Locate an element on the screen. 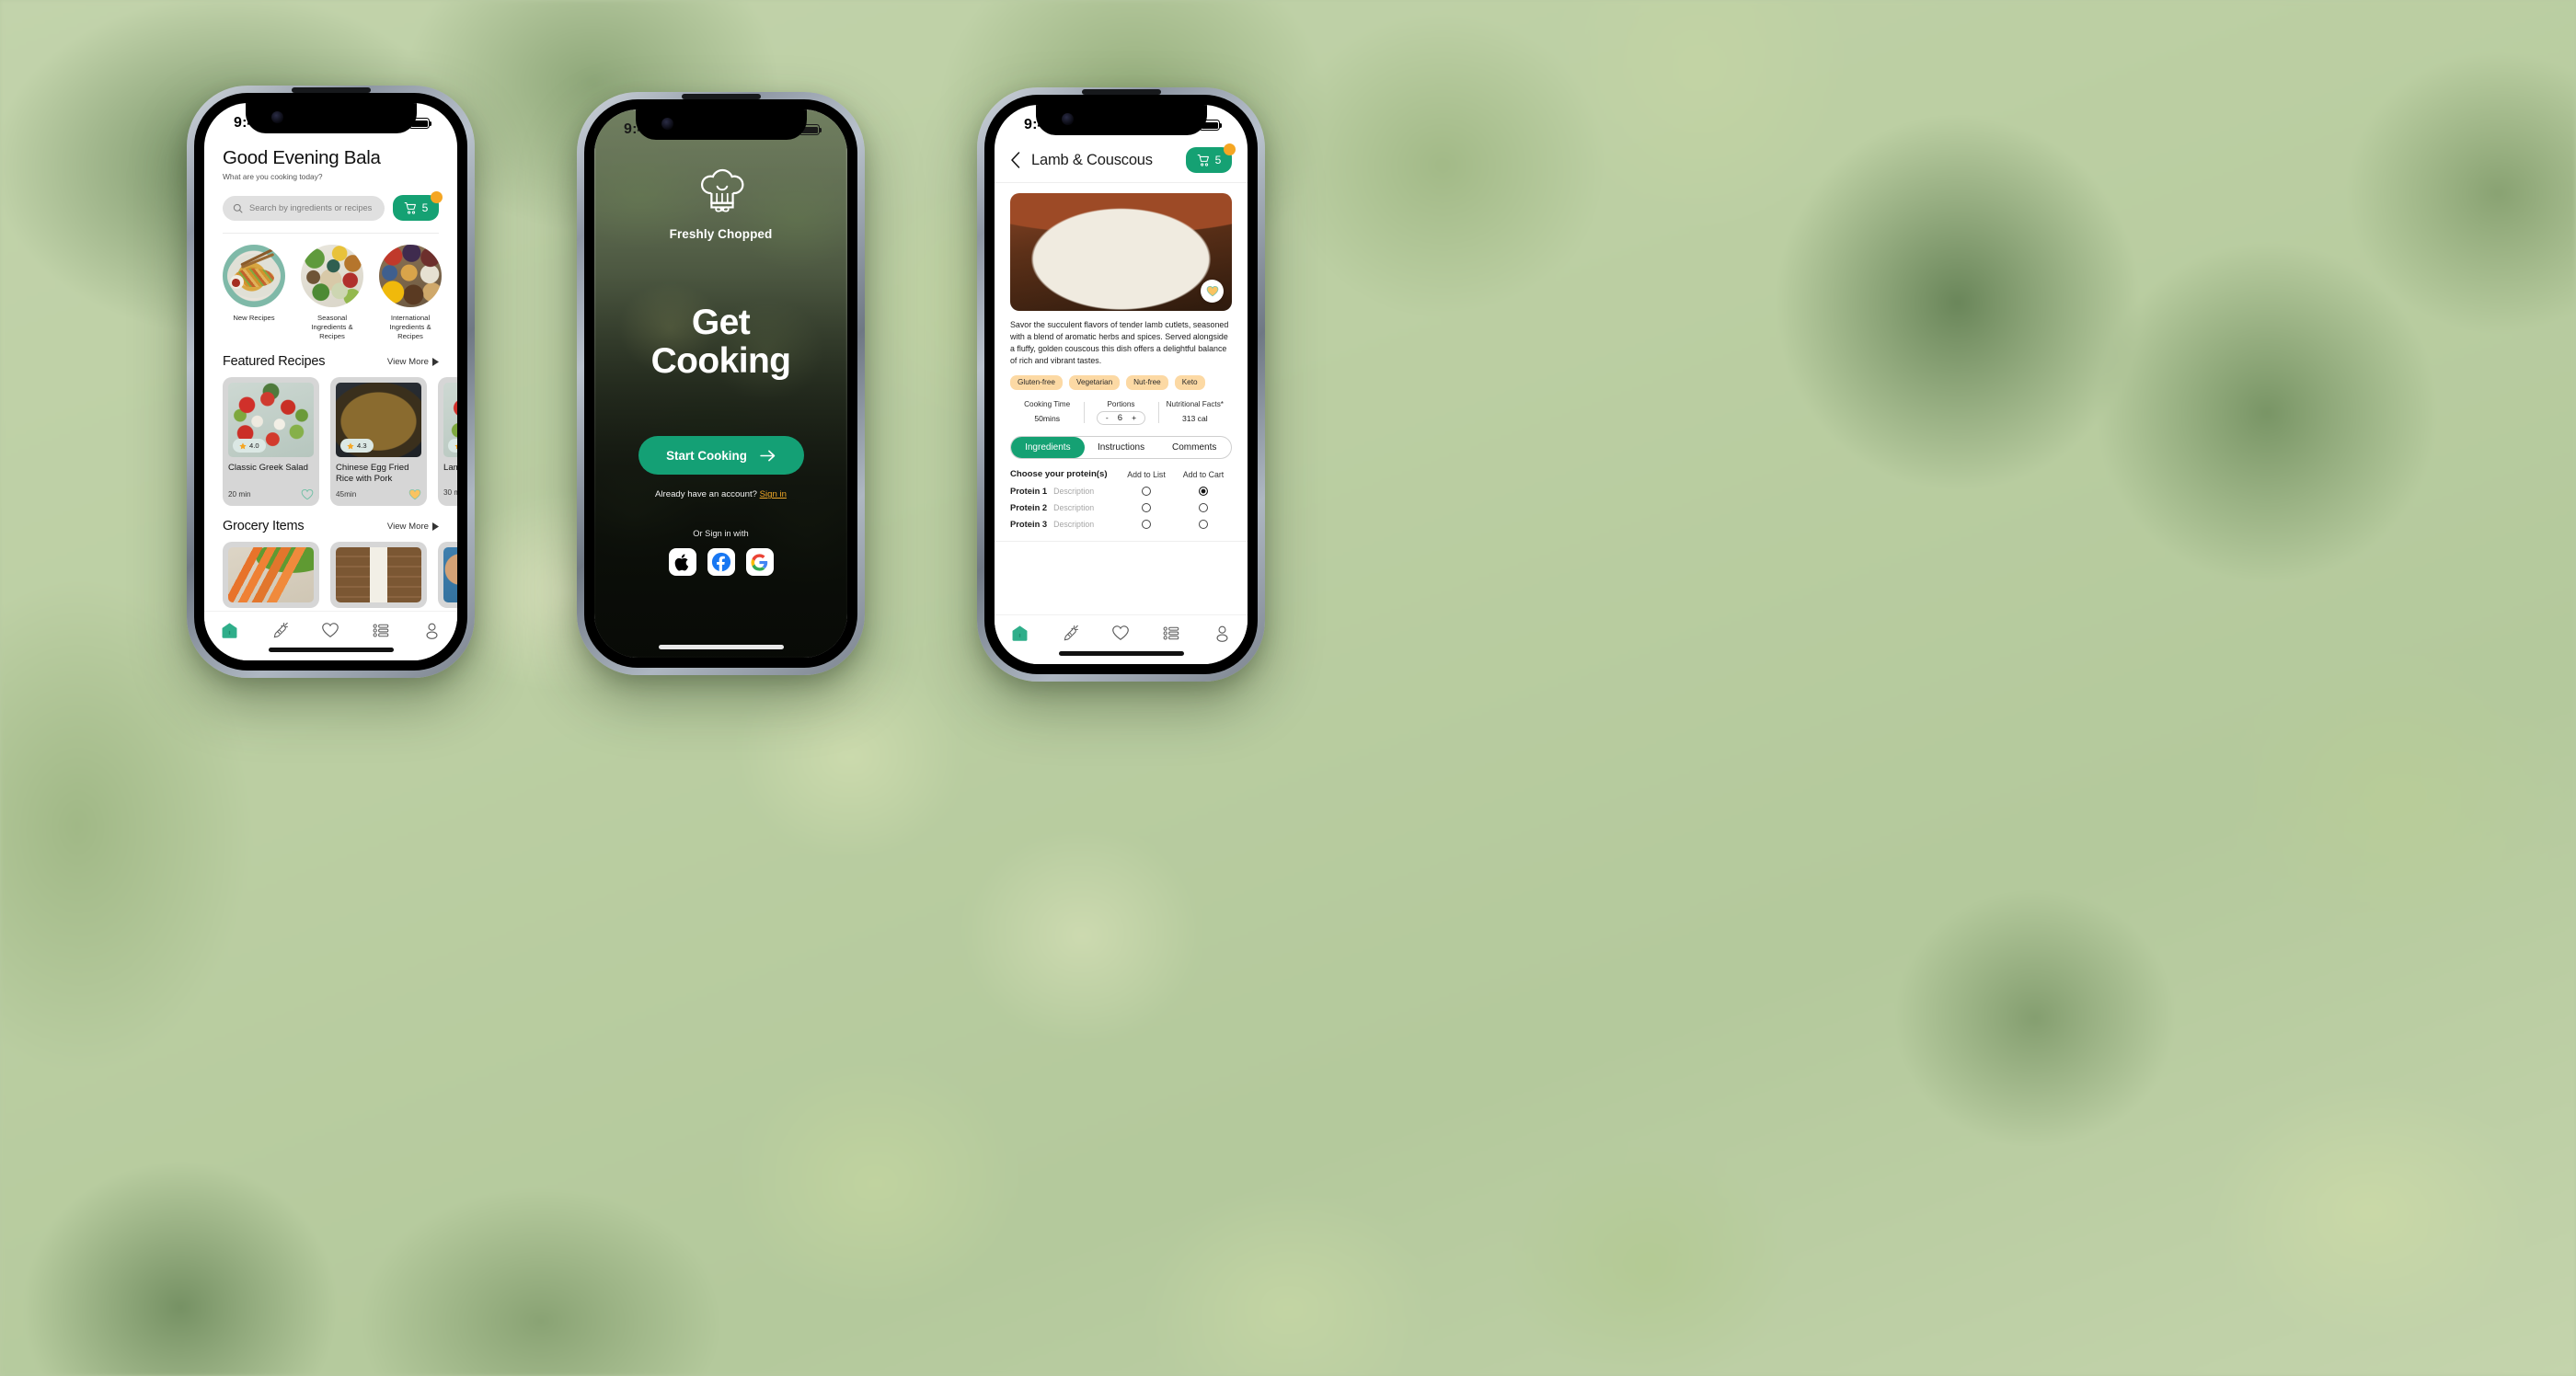  category-item: International Ingredients & Recipes is located at coordinates (410, 293).